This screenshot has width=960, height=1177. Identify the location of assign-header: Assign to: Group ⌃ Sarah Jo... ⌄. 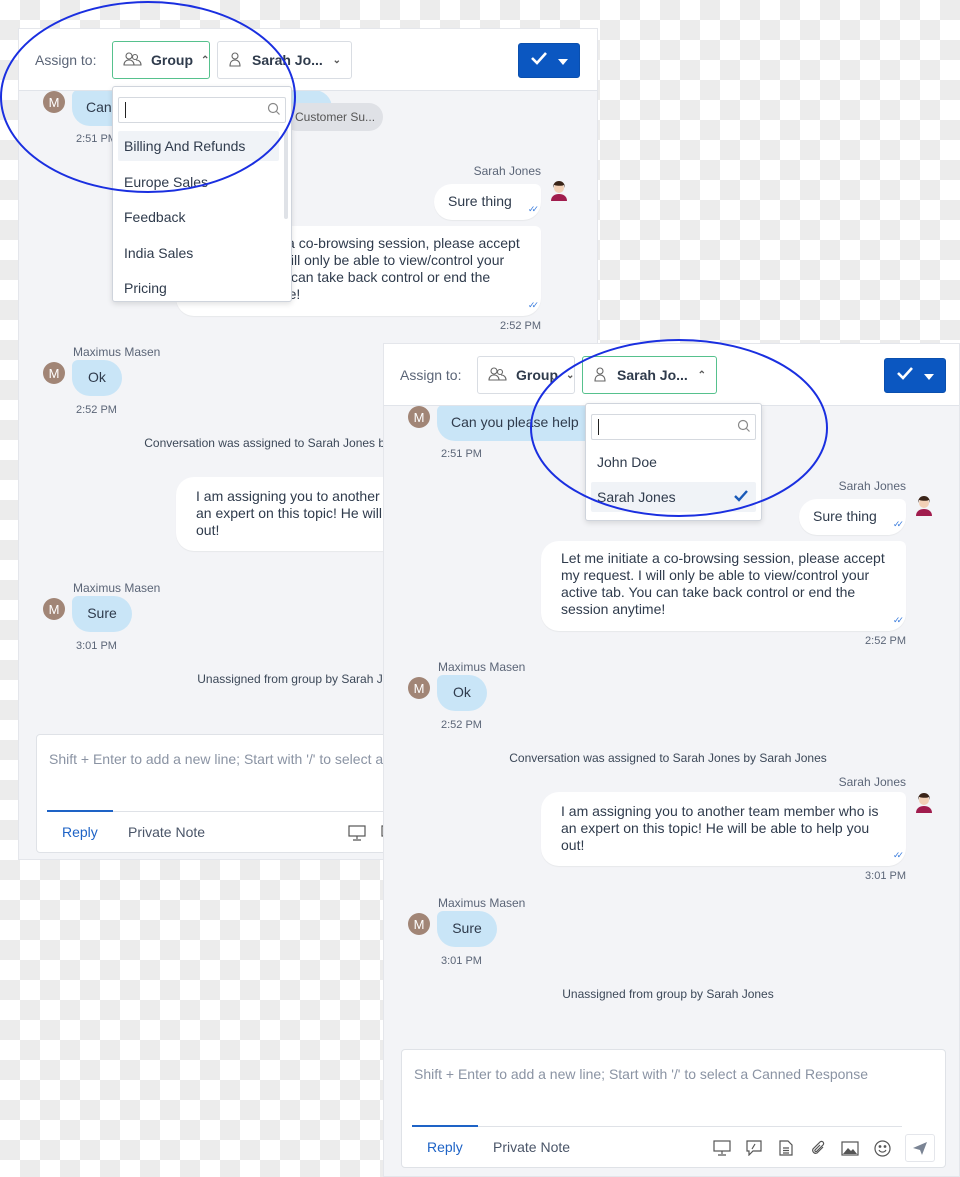
(308, 60).